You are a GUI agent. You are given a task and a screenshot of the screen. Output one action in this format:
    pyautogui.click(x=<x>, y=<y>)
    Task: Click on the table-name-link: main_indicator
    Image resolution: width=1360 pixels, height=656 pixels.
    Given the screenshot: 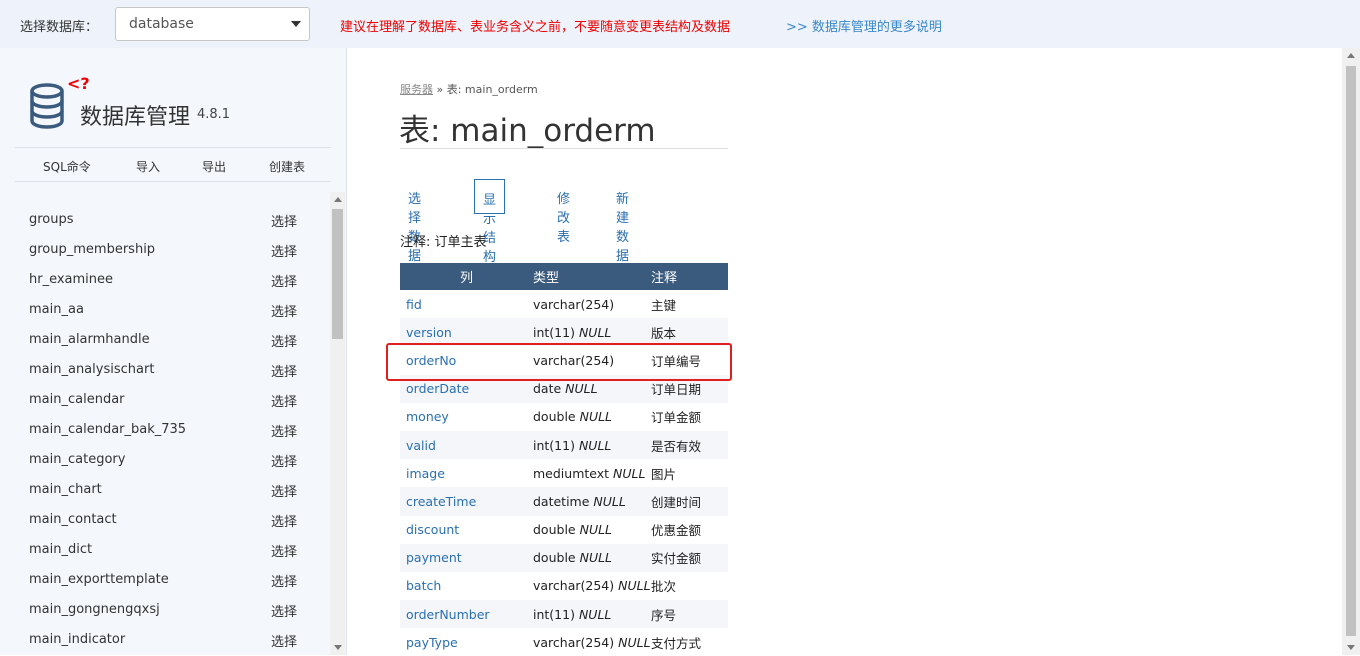 What is the action you would take?
    pyautogui.click(x=77, y=639)
    